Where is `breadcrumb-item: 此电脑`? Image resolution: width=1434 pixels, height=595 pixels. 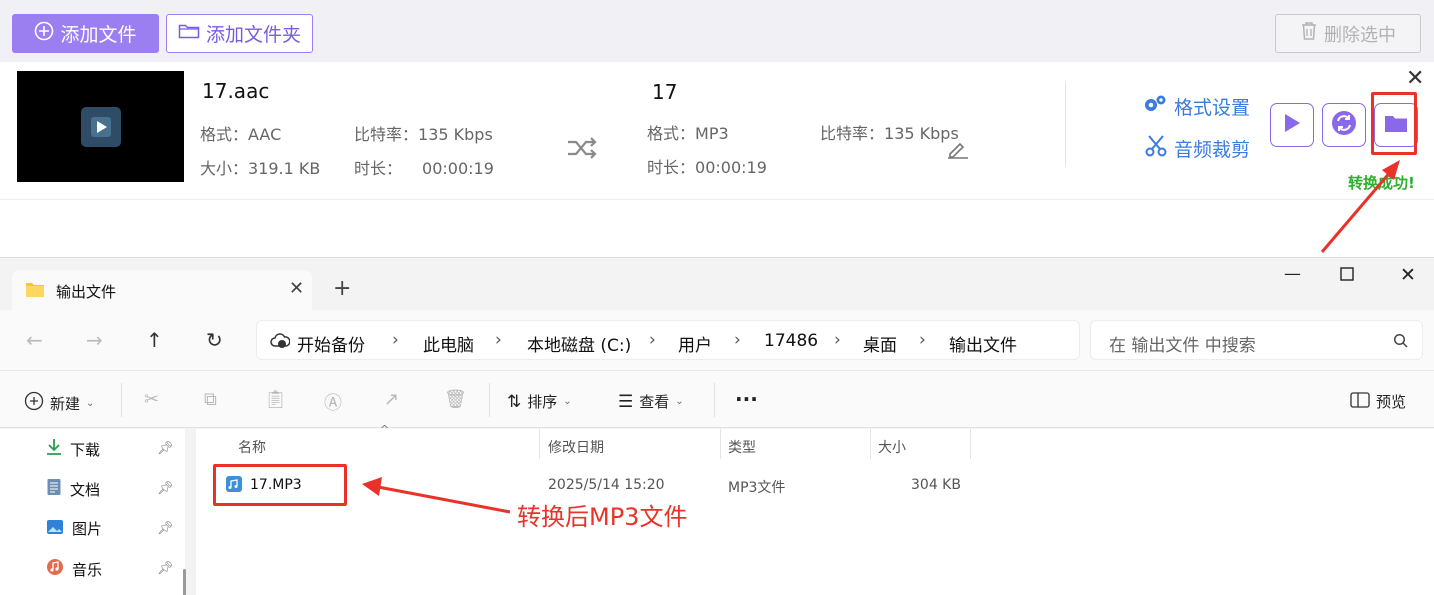 breadcrumb-item: 此电脑 is located at coordinates (448, 343).